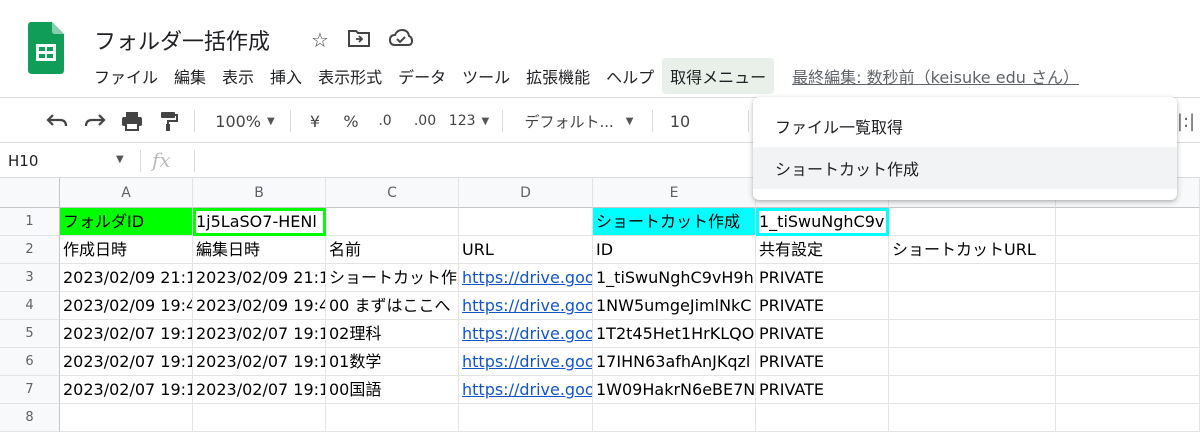 The height and width of the screenshot is (442, 1200). Describe the element at coordinates (30, 222) in the screenshot. I see `row-header: 1` at that location.